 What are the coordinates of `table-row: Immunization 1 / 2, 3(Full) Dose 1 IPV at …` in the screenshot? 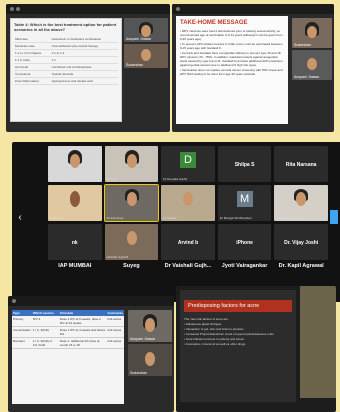 It's located at (68, 332).